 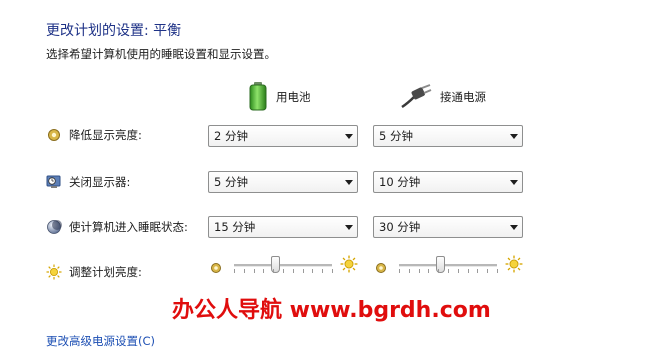 I want to click on dim-display-plugged-select: 5 分钟, so click(x=448, y=136).